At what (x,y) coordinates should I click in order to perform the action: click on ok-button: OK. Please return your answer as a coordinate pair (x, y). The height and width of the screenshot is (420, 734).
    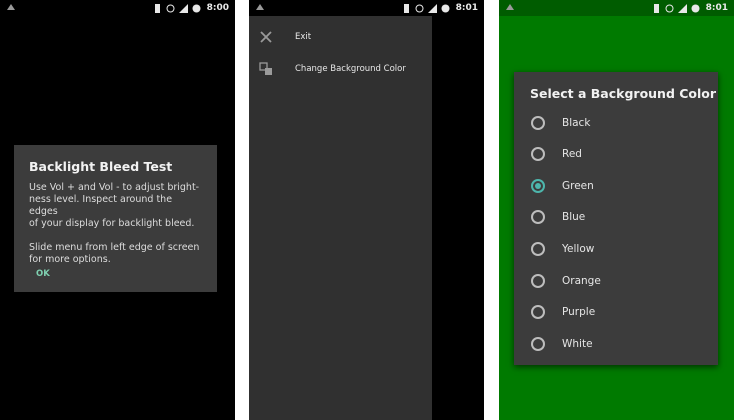
    Looking at the image, I should click on (43, 274).